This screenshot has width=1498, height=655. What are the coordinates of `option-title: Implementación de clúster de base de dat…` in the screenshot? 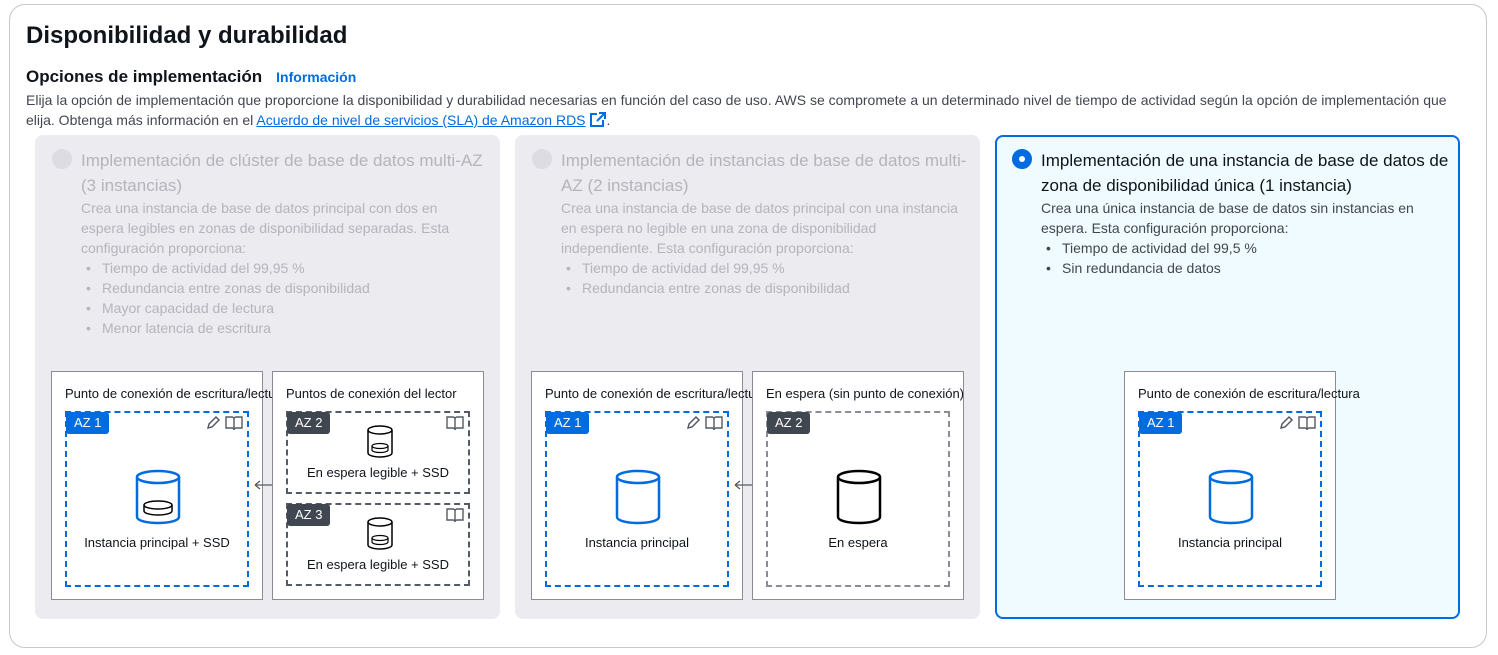 It's located at (282, 173).